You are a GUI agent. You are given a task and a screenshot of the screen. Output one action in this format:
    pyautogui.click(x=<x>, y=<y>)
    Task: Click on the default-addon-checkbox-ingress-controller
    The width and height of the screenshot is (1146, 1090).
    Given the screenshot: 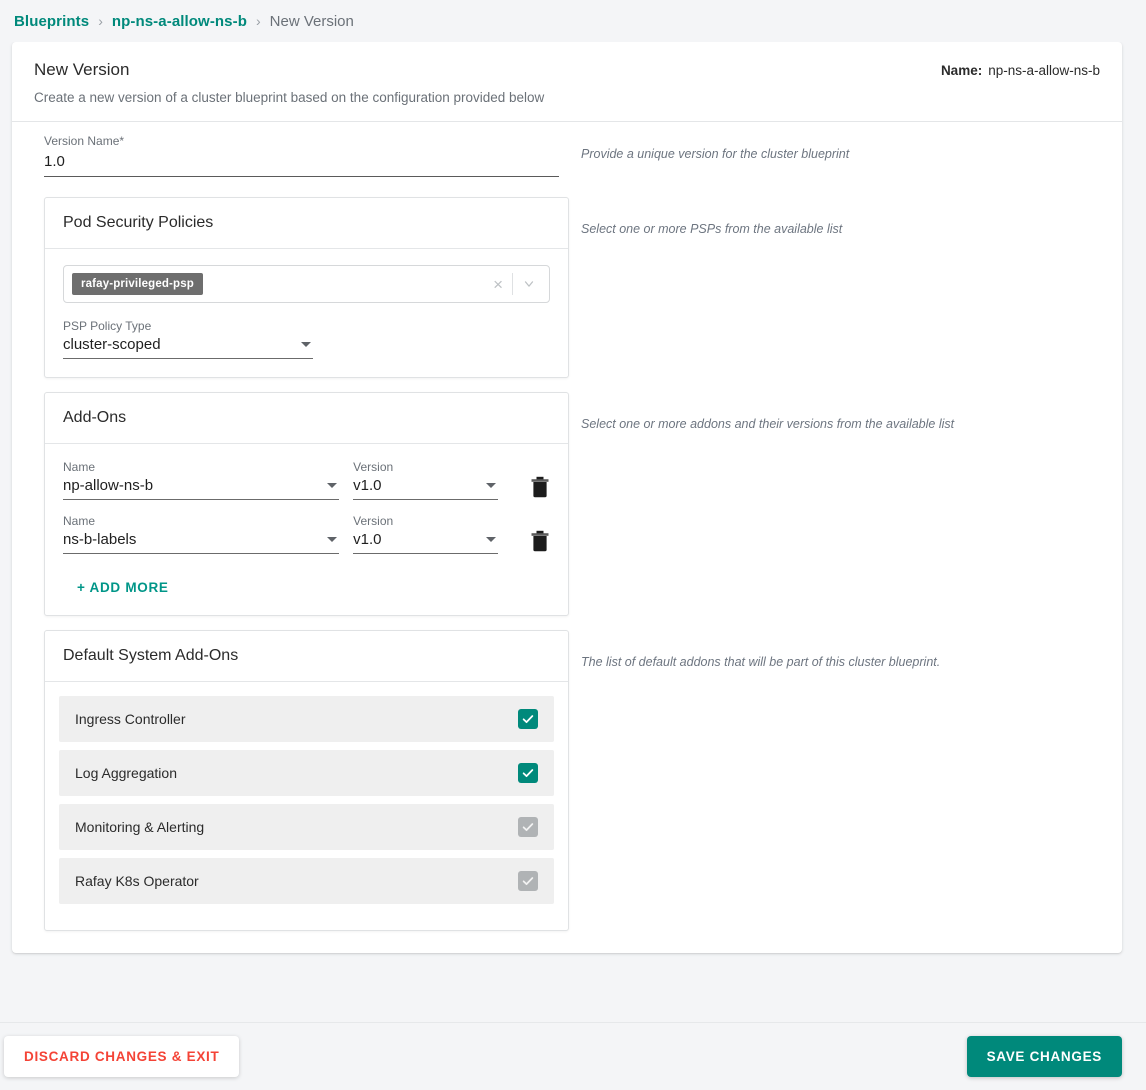 What is the action you would take?
    pyautogui.click(x=528, y=719)
    